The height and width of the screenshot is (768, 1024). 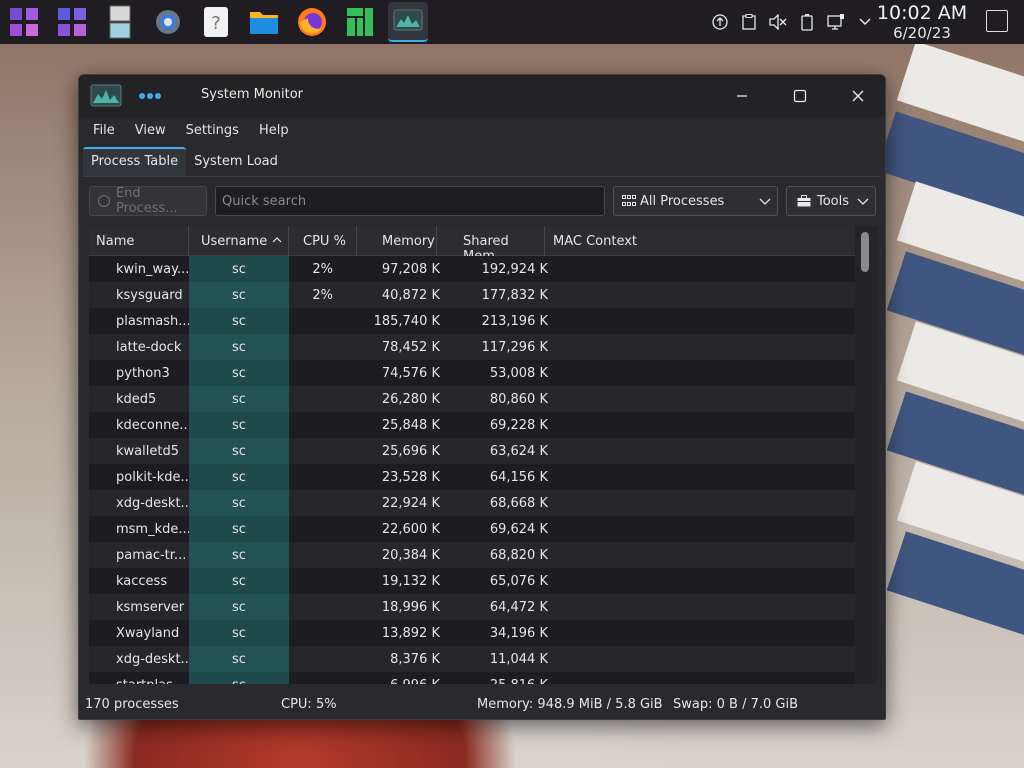 I want to click on file-manager-icon, so click(x=264, y=22).